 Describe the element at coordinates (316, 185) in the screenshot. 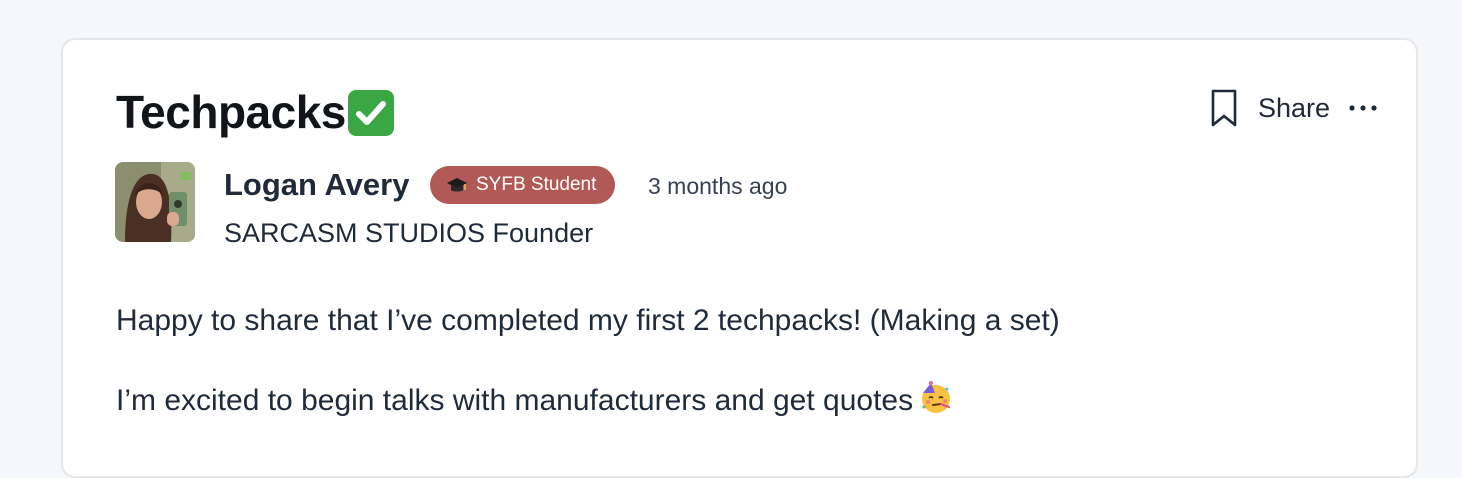

I see `author-name: Logan Avery` at that location.